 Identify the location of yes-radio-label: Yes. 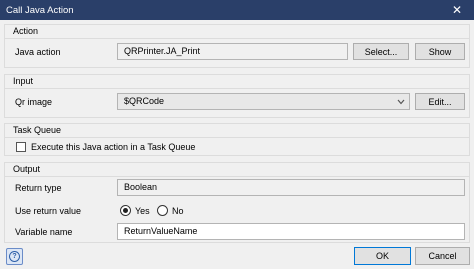
(142, 211).